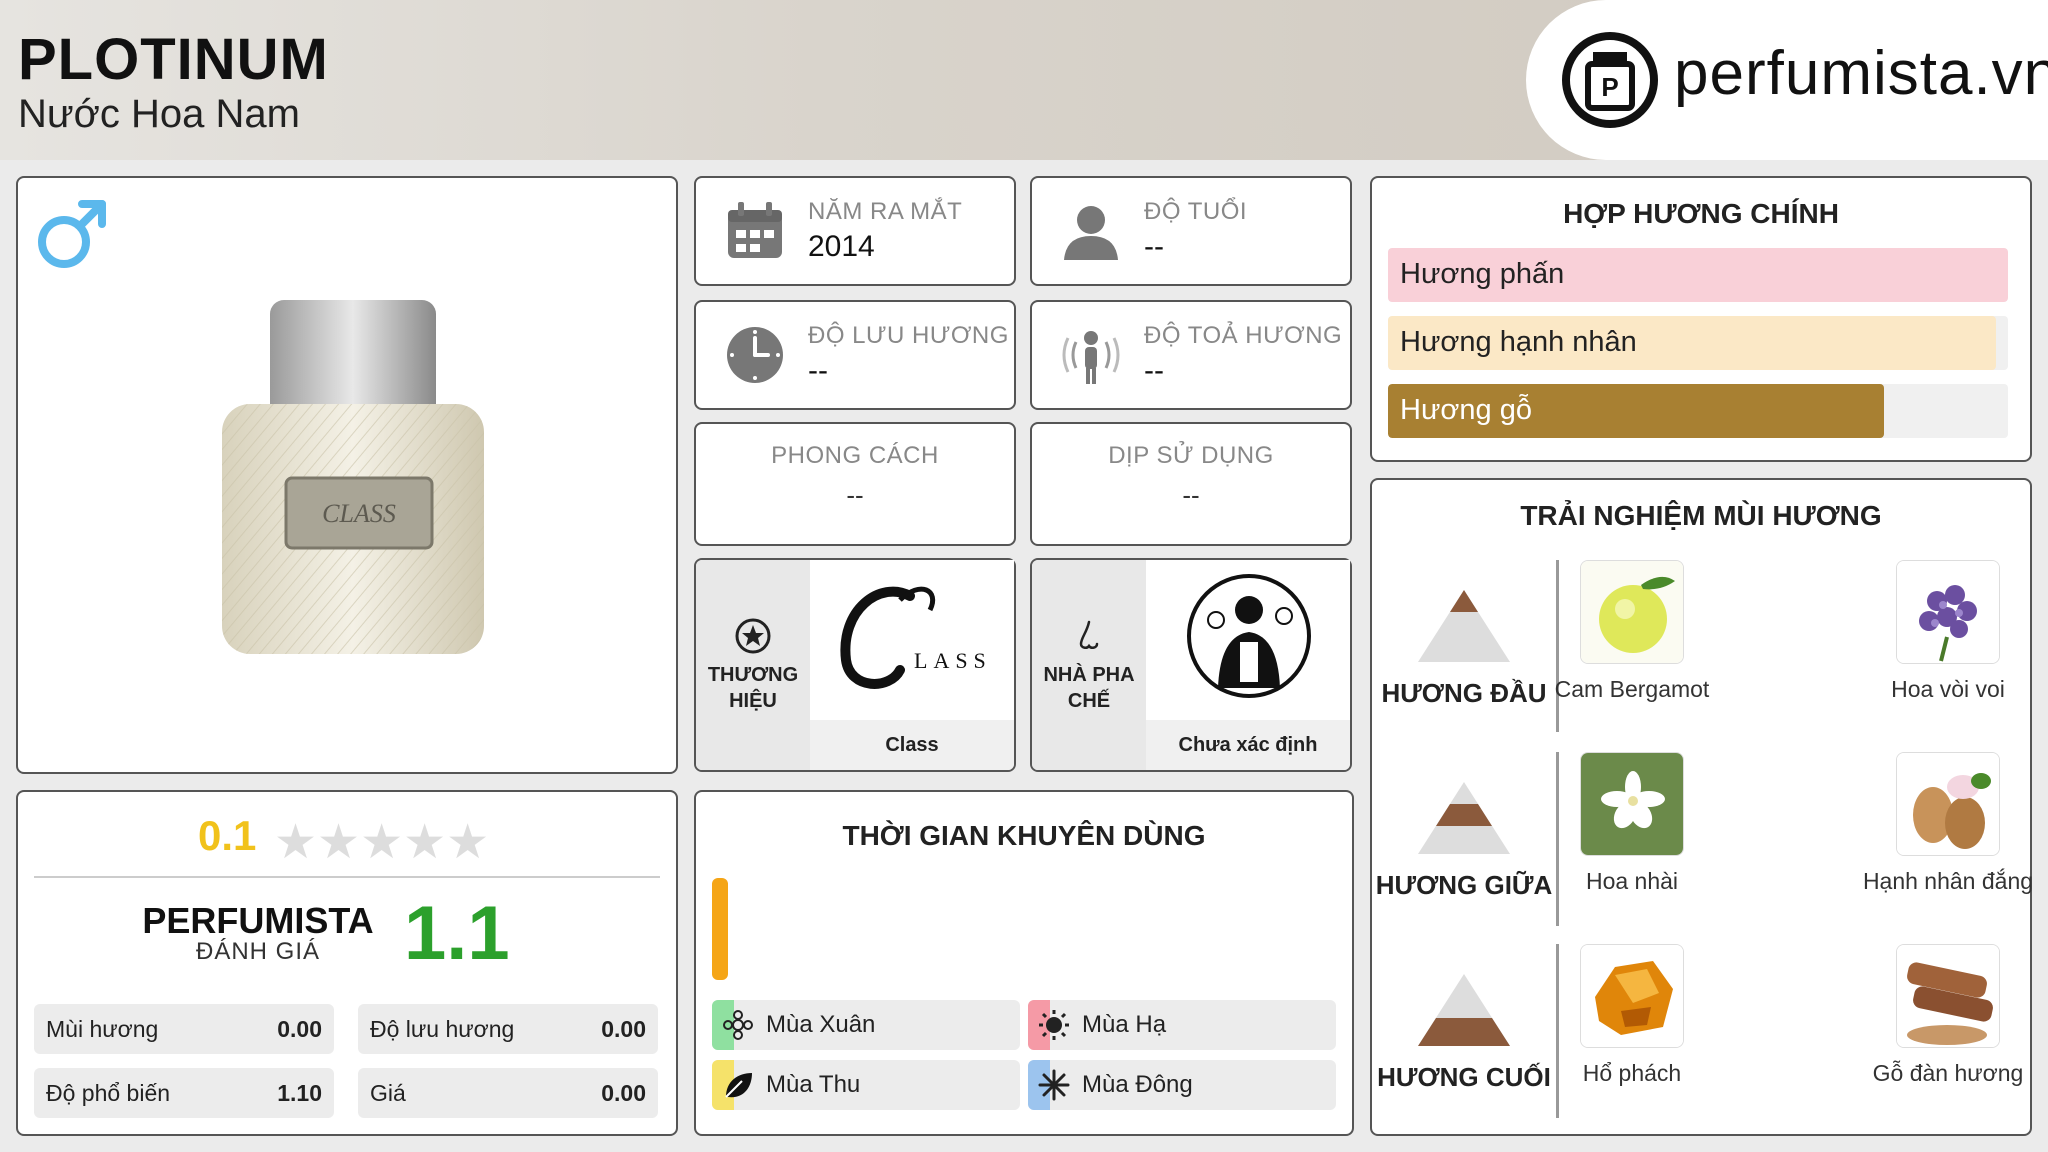 This screenshot has height=1152, width=2048. What do you see at coordinates (821, 1024) in the screenshot?
I see `season-label: Mùa Xuân` at bounding box center [821, 1024].